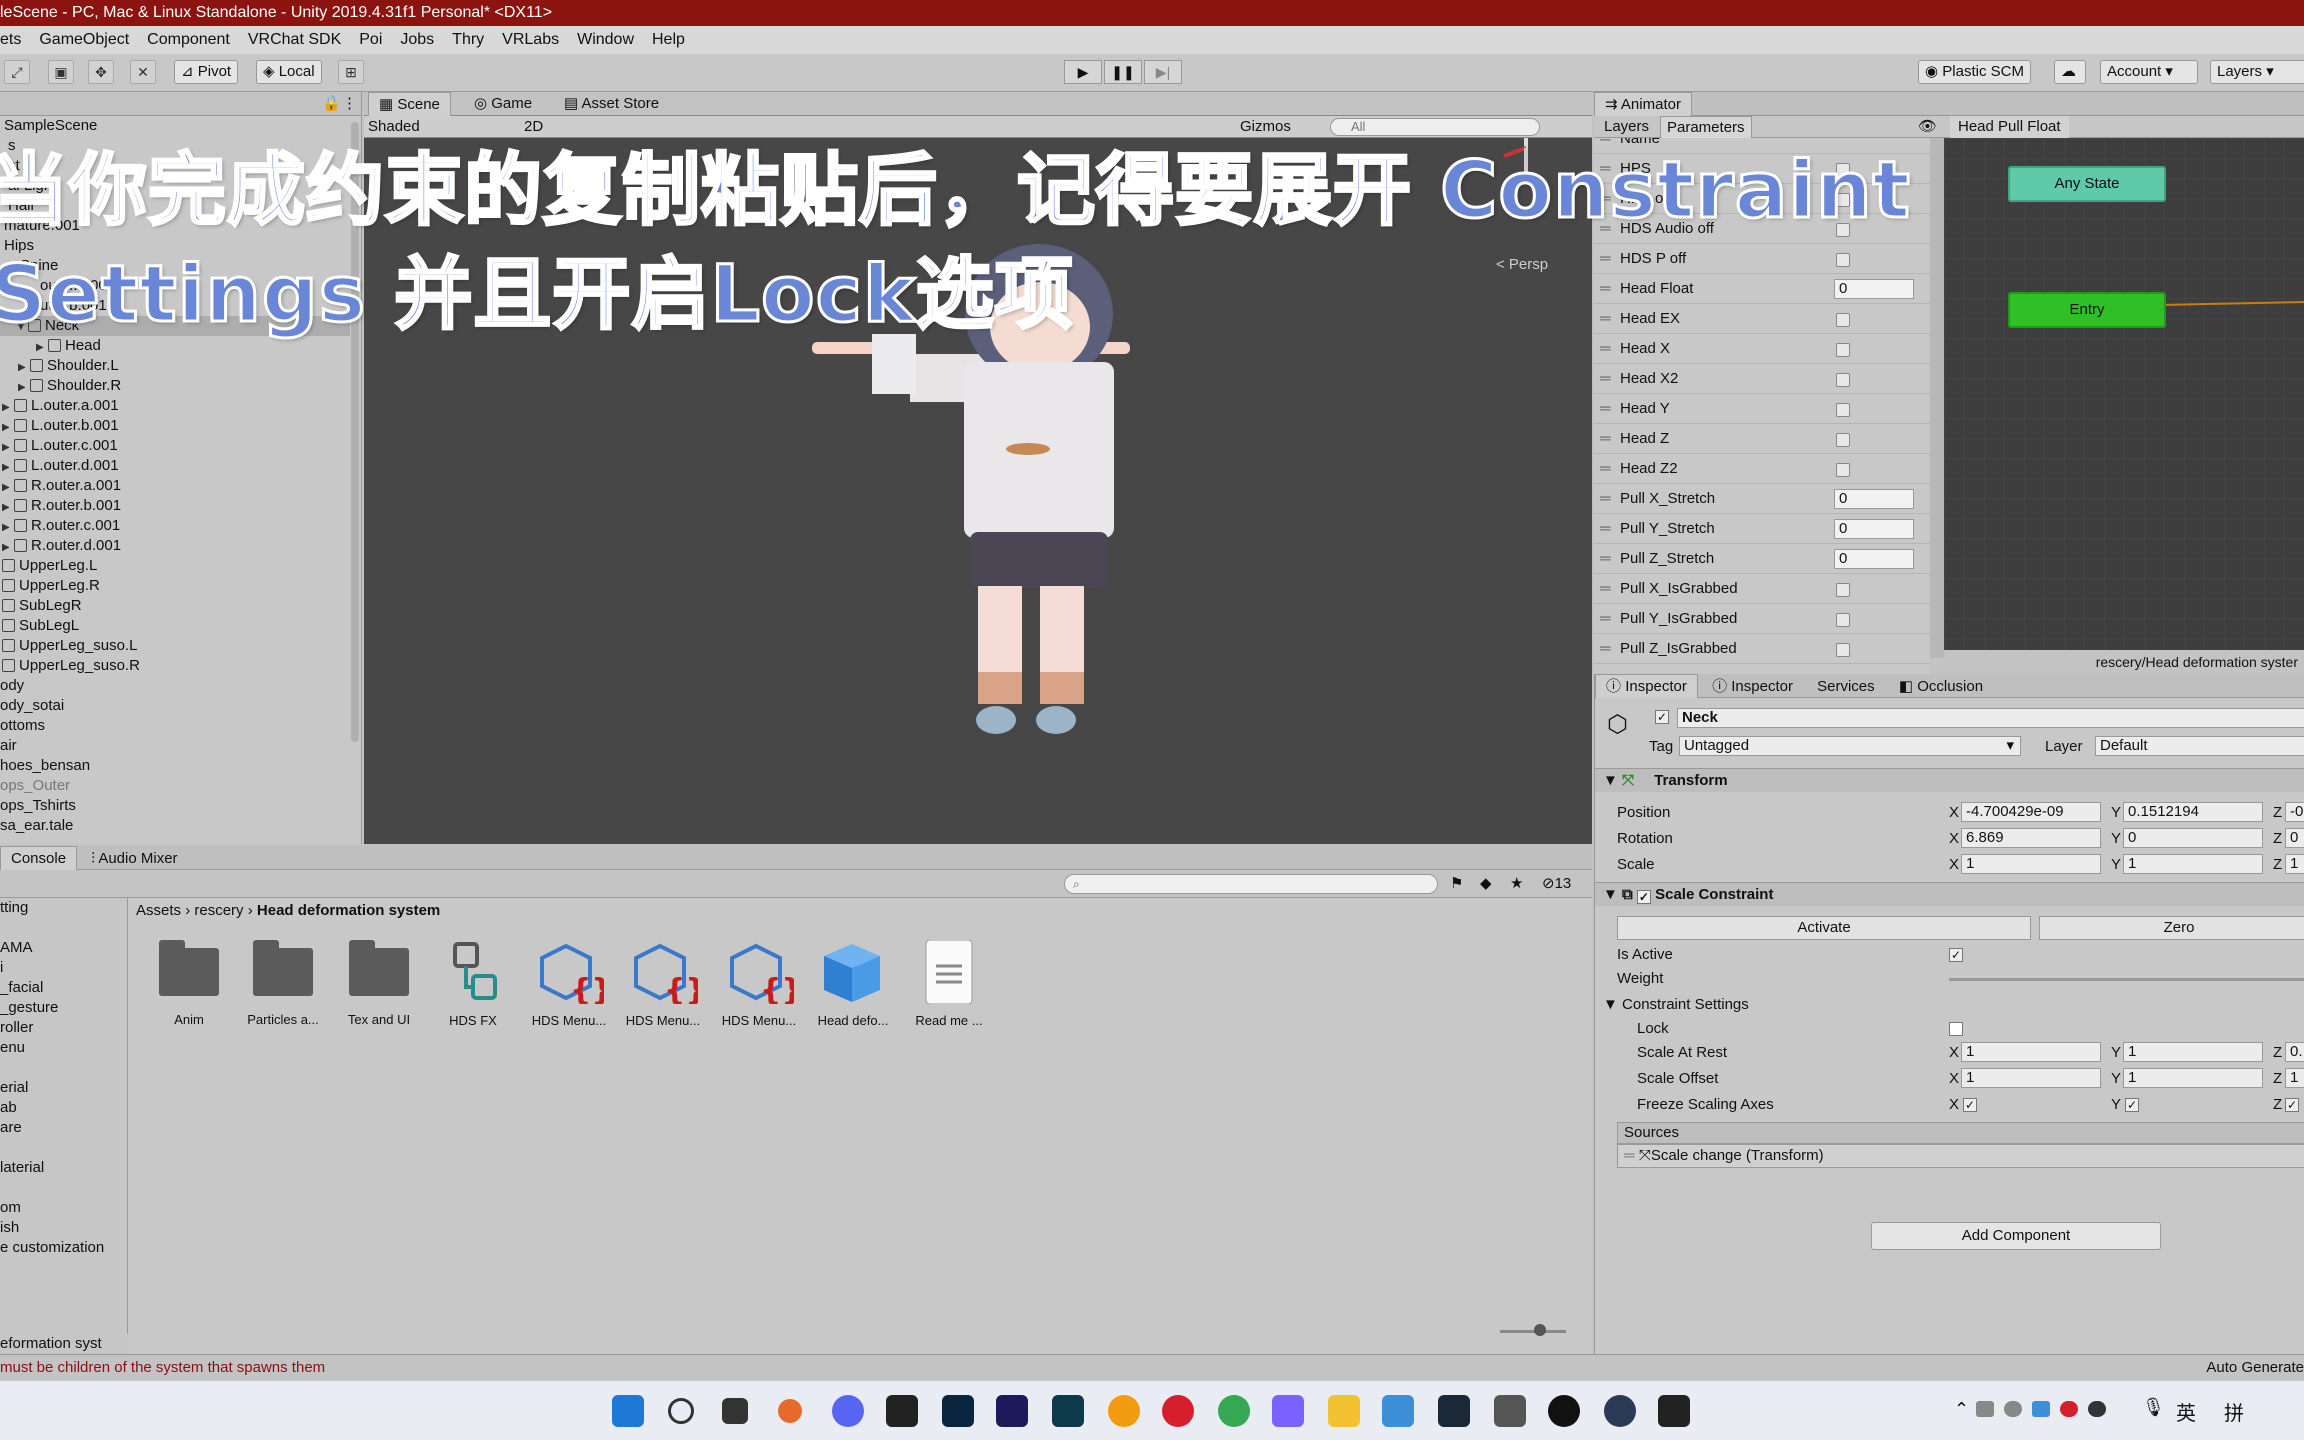 This screenshot has width=2304, height=1440. Describe the element at coordinates (63, 1048) in the screenshot. I see `folder-tree-item: enu` at that location.